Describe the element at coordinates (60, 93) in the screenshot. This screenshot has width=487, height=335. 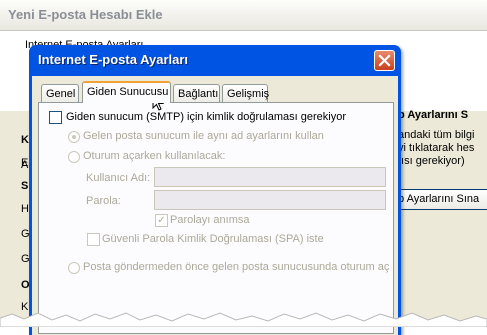
I see `tab-genel: Genel` at that location.